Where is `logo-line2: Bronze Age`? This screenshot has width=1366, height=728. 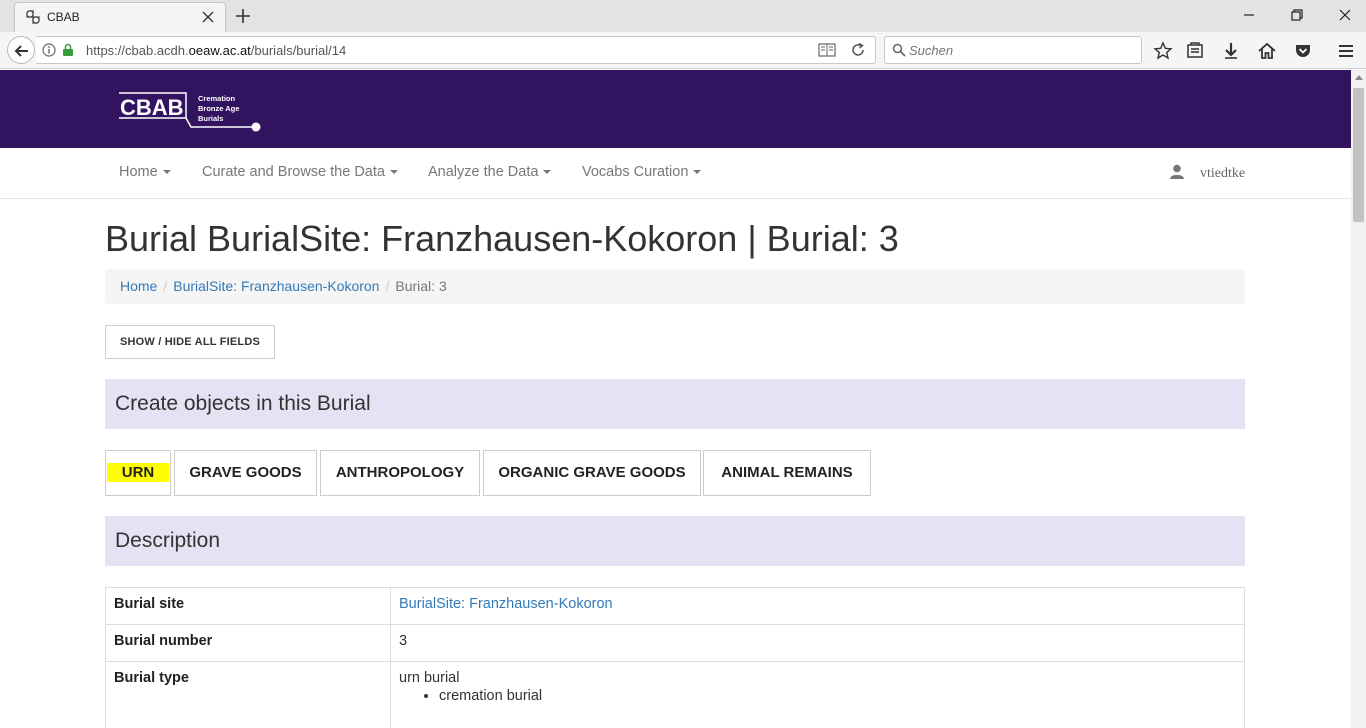
logo-line2: Bronze Age is located at coordinates (218, 108).